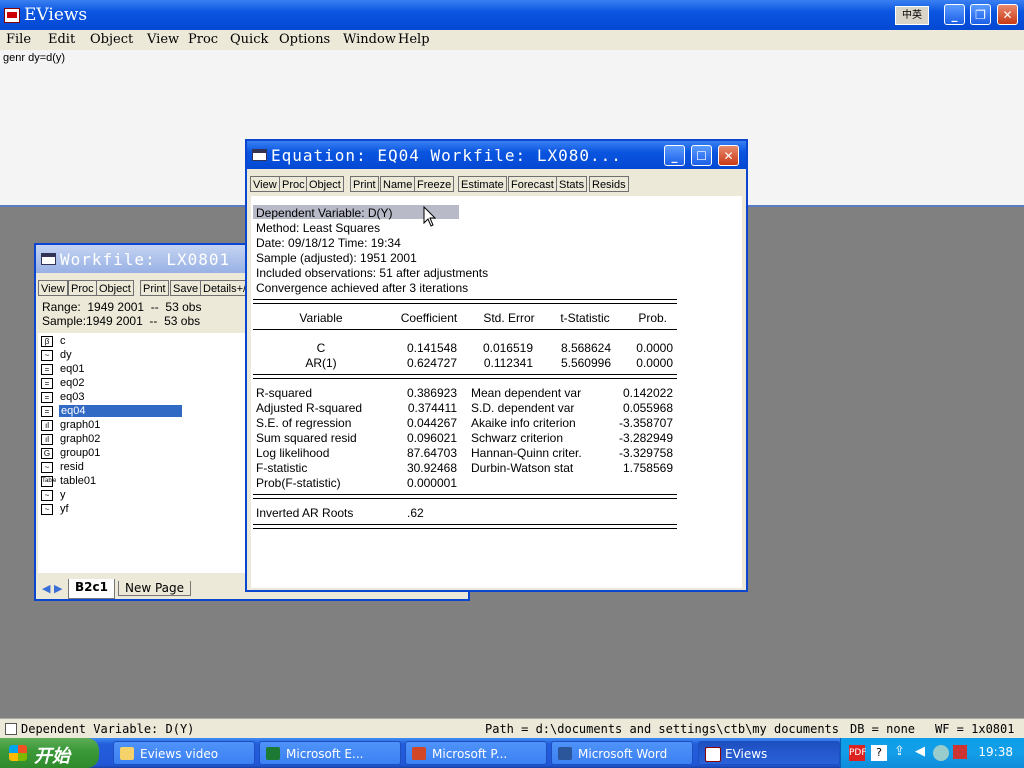 The width and height of the screenshot is (1024, 768). I want to click on eq-maximize-button: ☐, so click(701, 155).